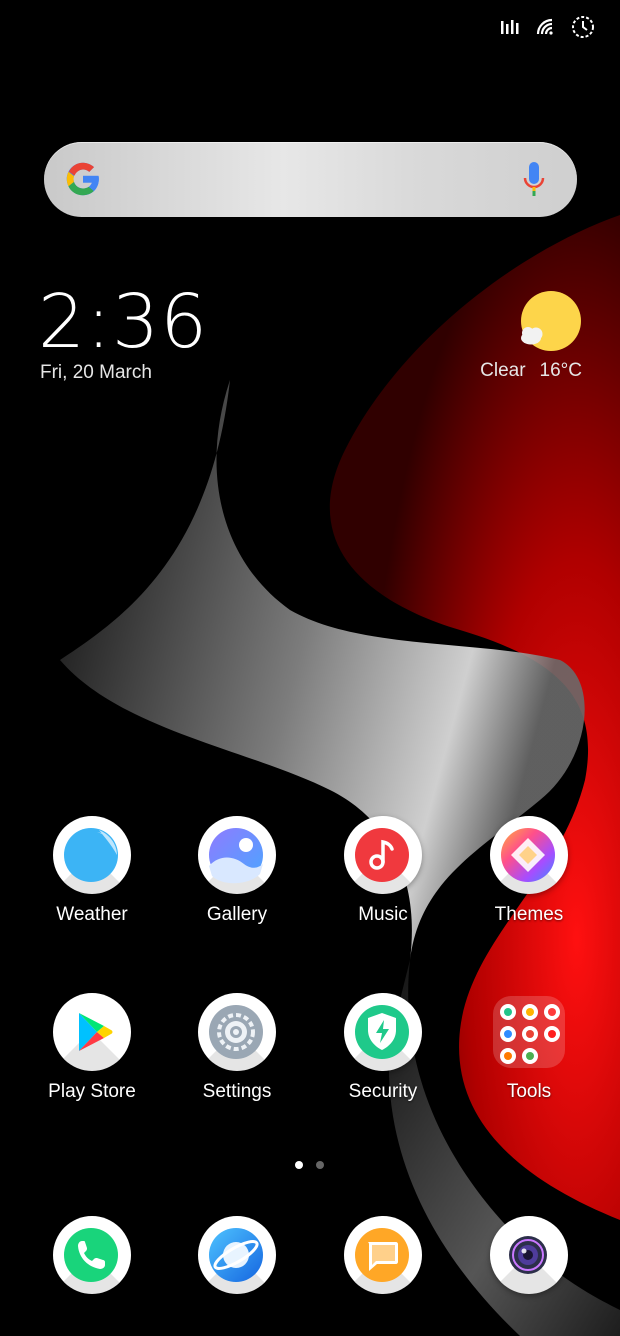 This screenshot has width=620, height=1336. I want to click on dock-messages, so click(383, 1255).